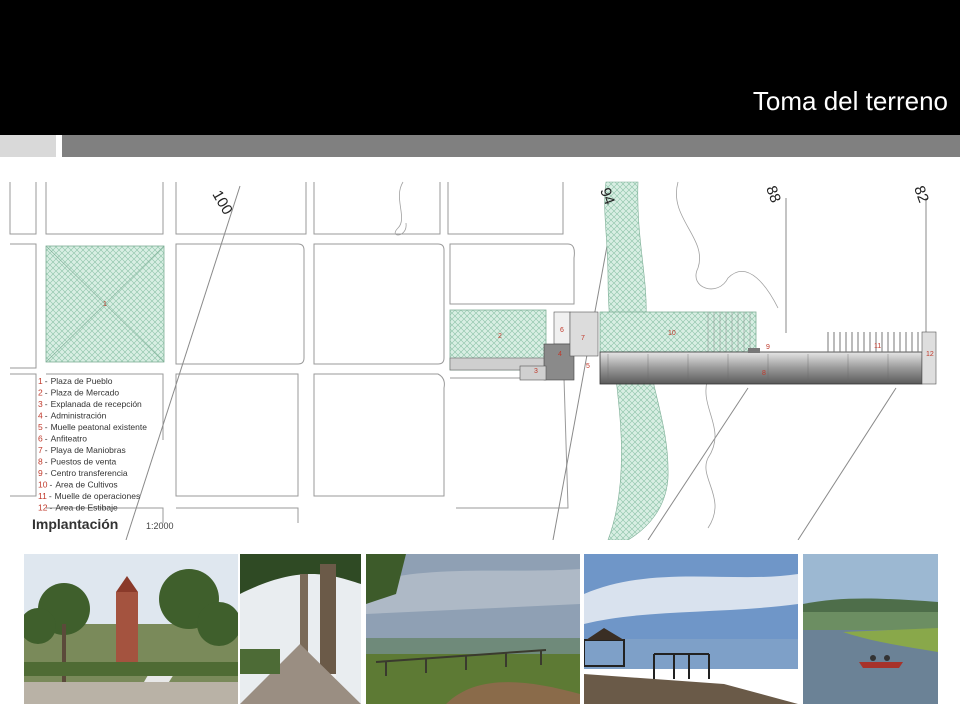  What do you see at coordinates (131, 629) in the screenshot?
I see `photo-plaza` at bounding box center [131, 629].